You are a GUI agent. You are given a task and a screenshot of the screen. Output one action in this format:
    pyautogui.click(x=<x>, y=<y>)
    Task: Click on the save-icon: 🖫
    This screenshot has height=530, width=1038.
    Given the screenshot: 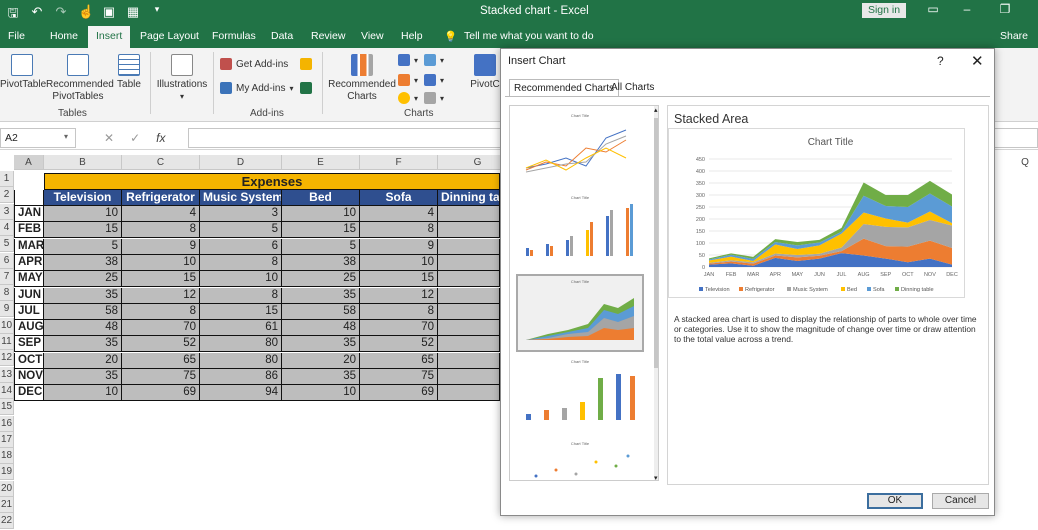 What is the action you would take?
    pyautogui.click(x=13, y=15)
    